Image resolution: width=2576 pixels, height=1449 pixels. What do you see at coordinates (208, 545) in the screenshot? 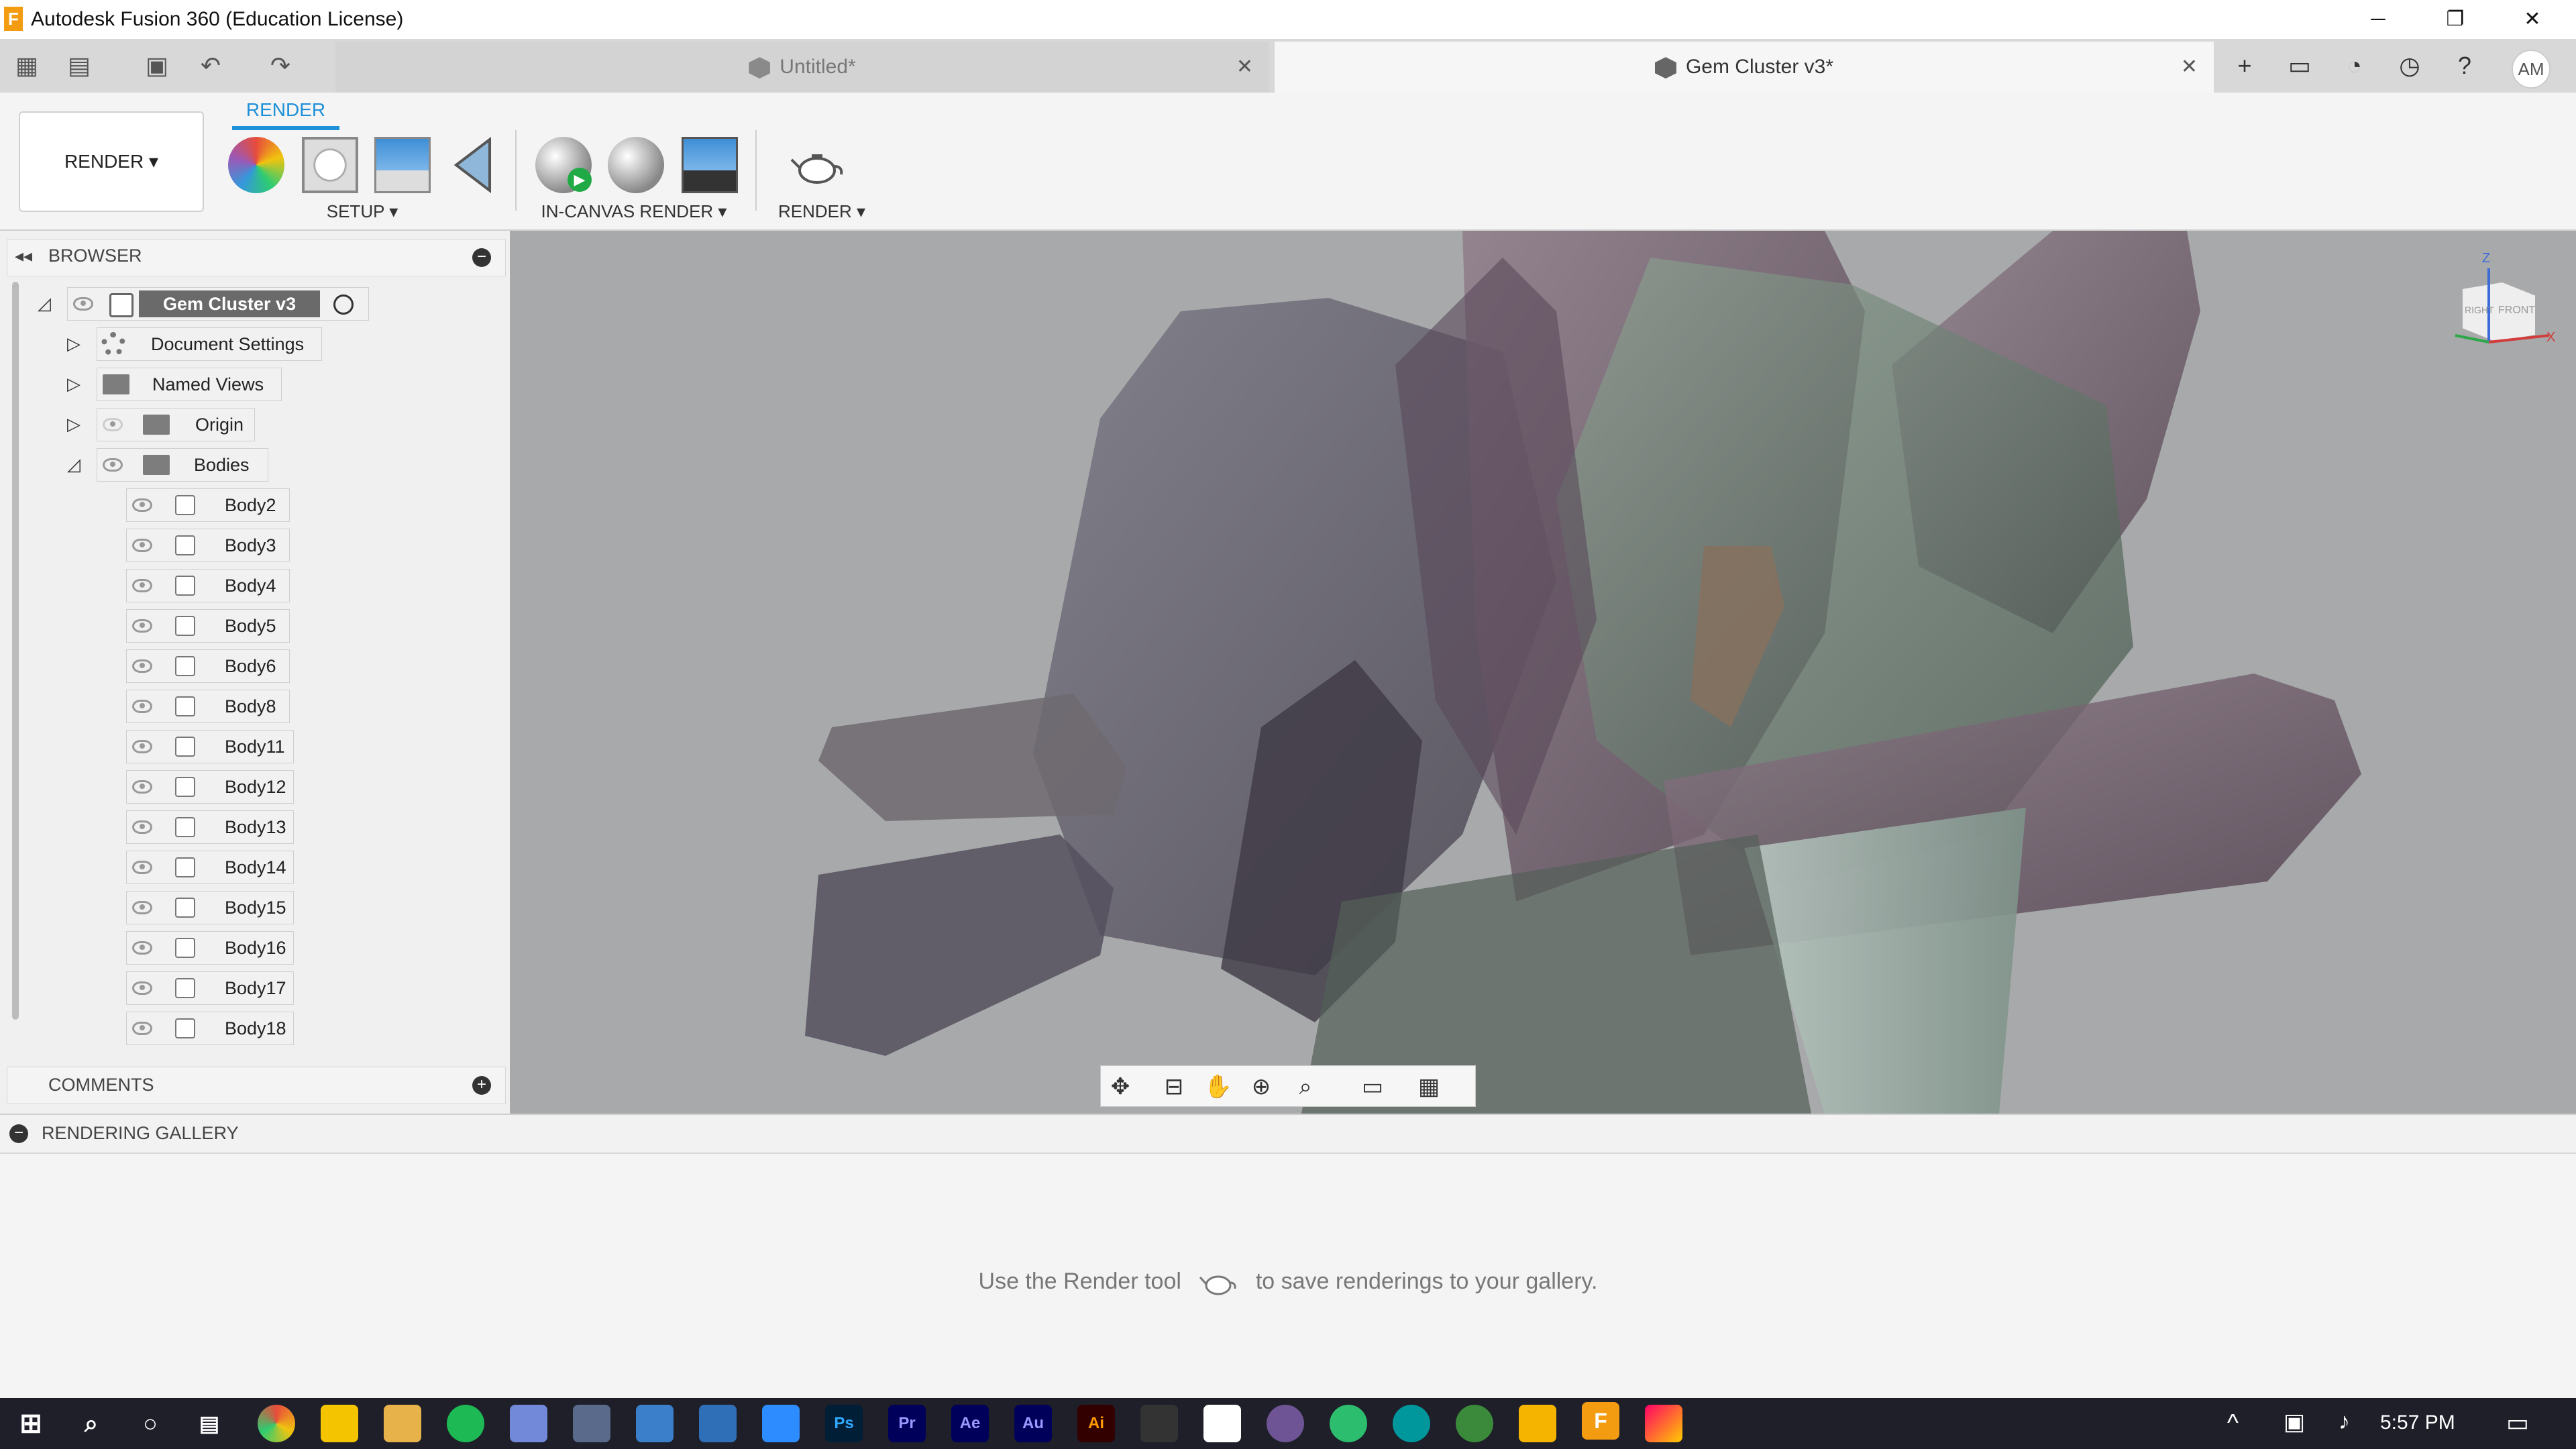
I see `body-row: Body3` at bounding box center [208, 545].